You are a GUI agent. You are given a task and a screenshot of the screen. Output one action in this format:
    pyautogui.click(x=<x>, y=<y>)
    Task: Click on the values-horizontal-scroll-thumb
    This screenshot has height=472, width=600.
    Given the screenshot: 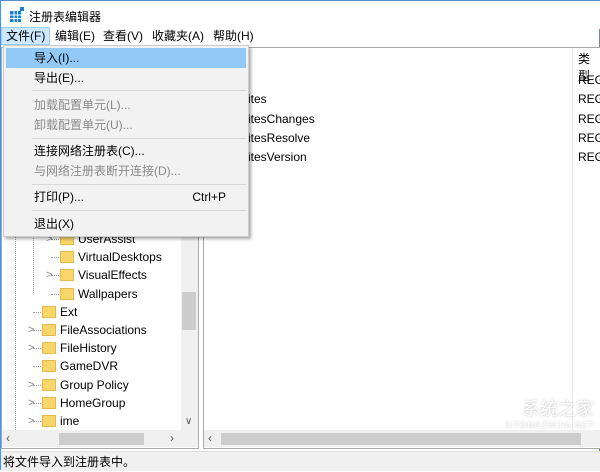 What is the action you would take?
    pyautogui.click(x=401, y=439)
    